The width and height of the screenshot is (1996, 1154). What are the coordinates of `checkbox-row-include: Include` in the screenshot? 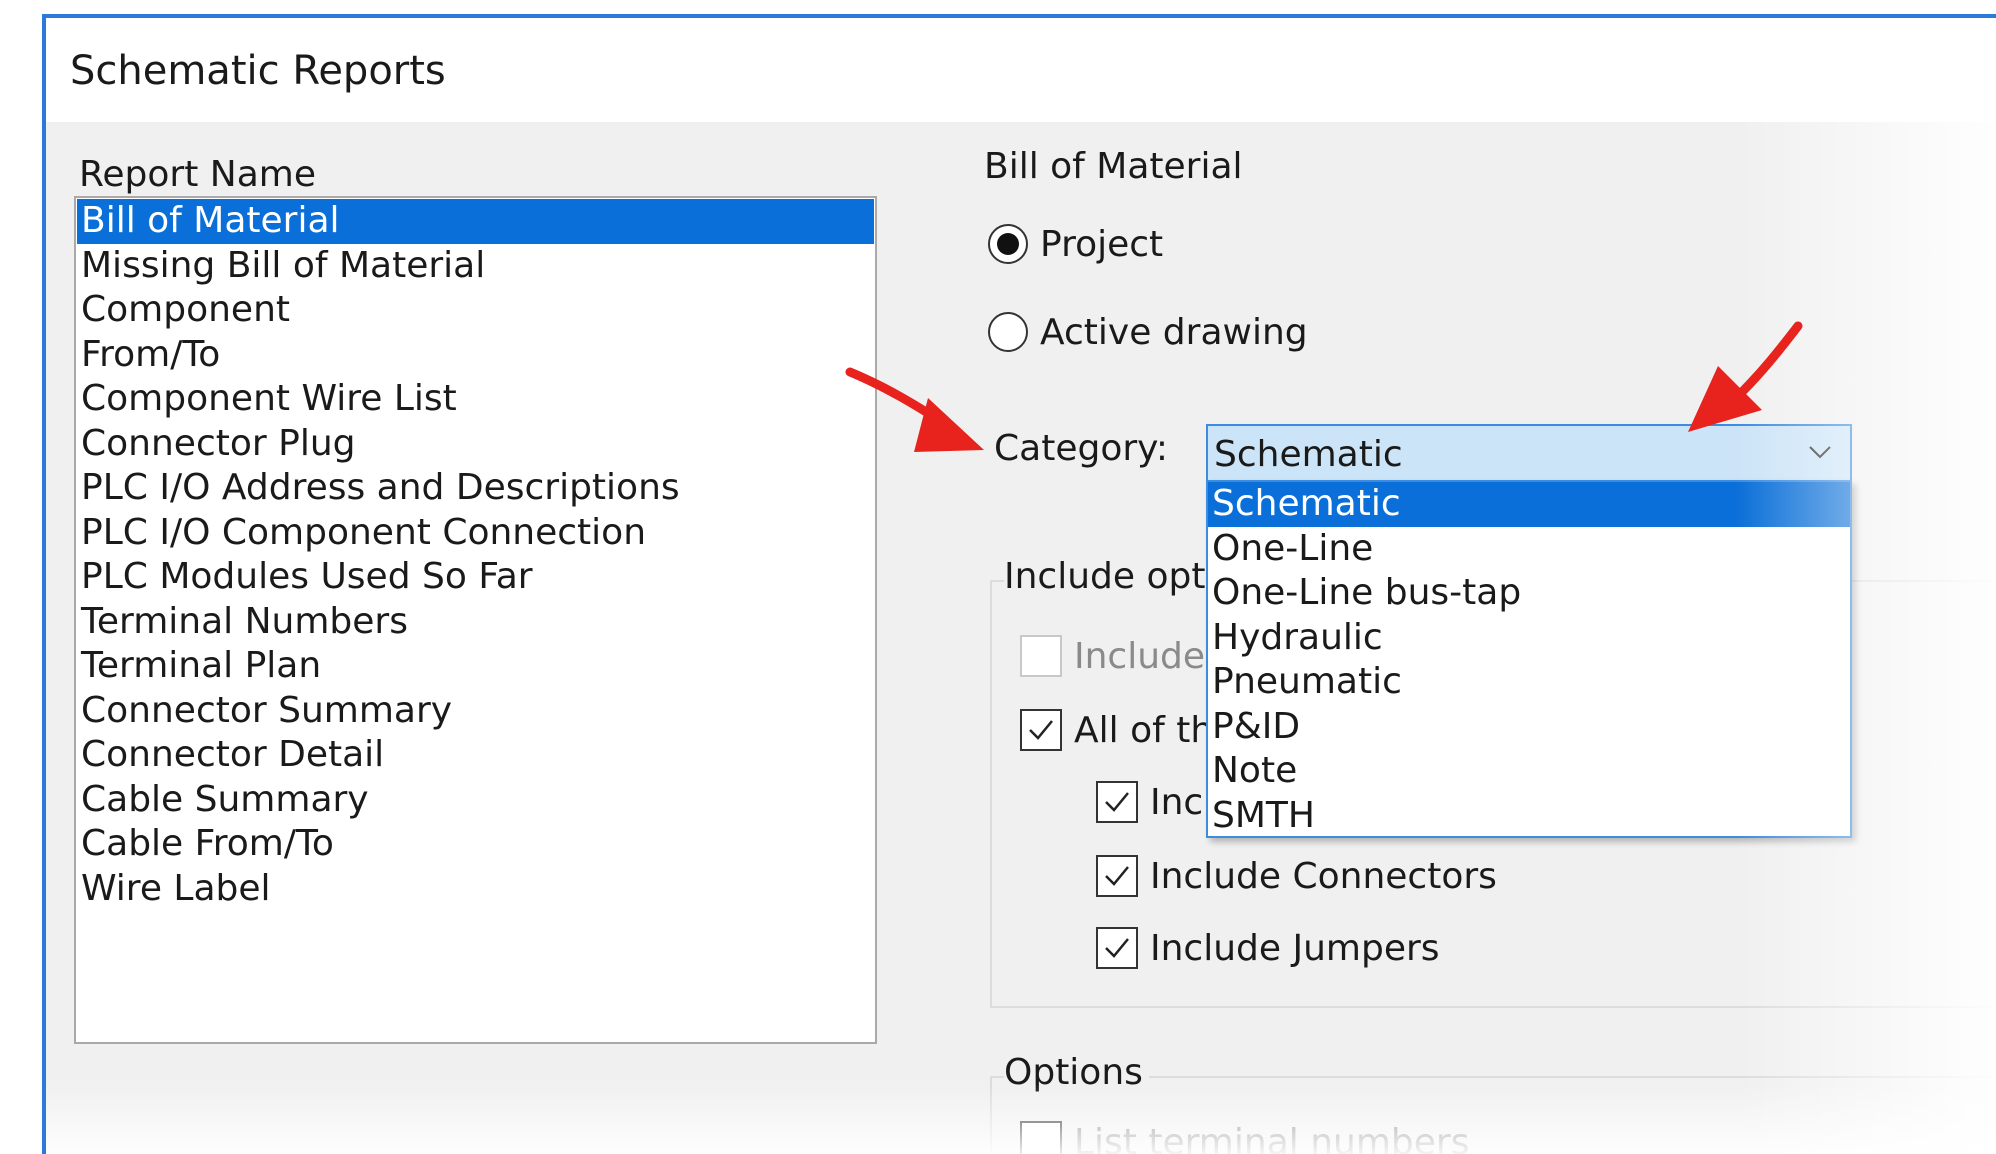 It's located at (1112, 656).